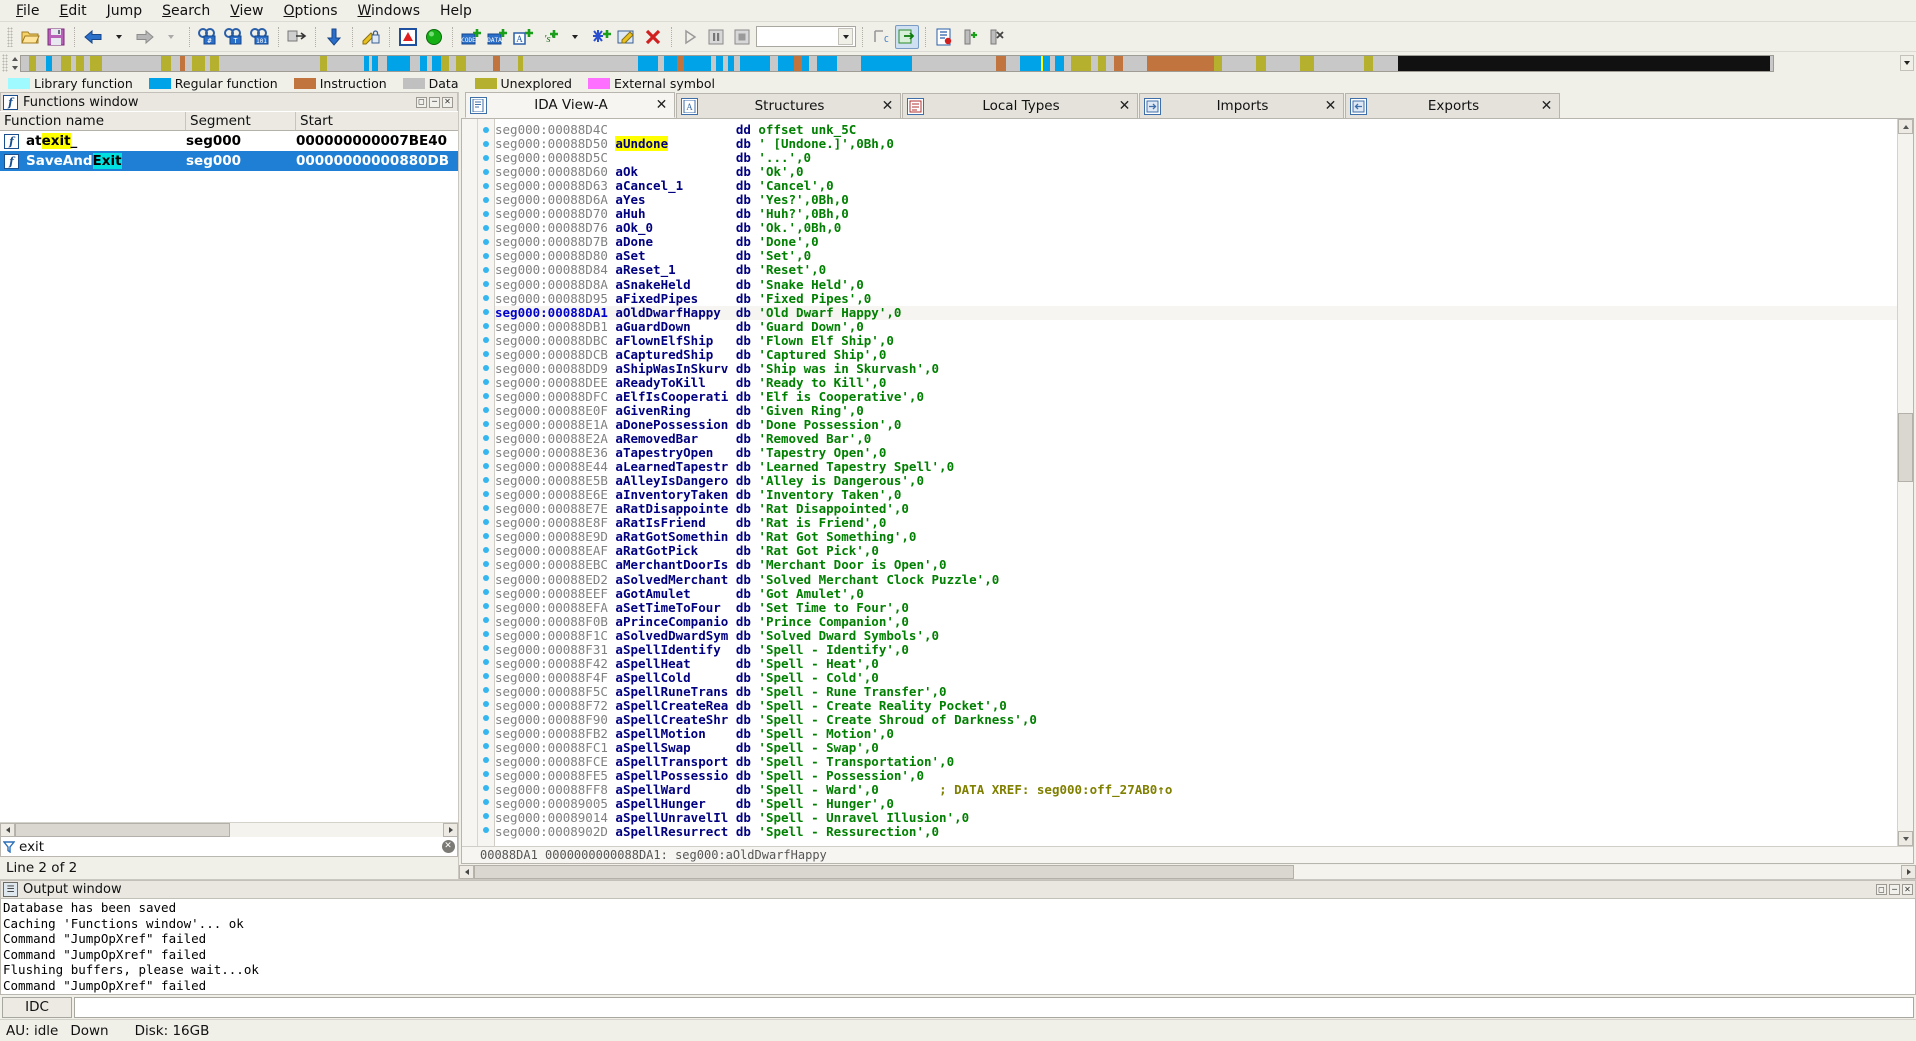  I want to click on save-icon, so click(56, 37).